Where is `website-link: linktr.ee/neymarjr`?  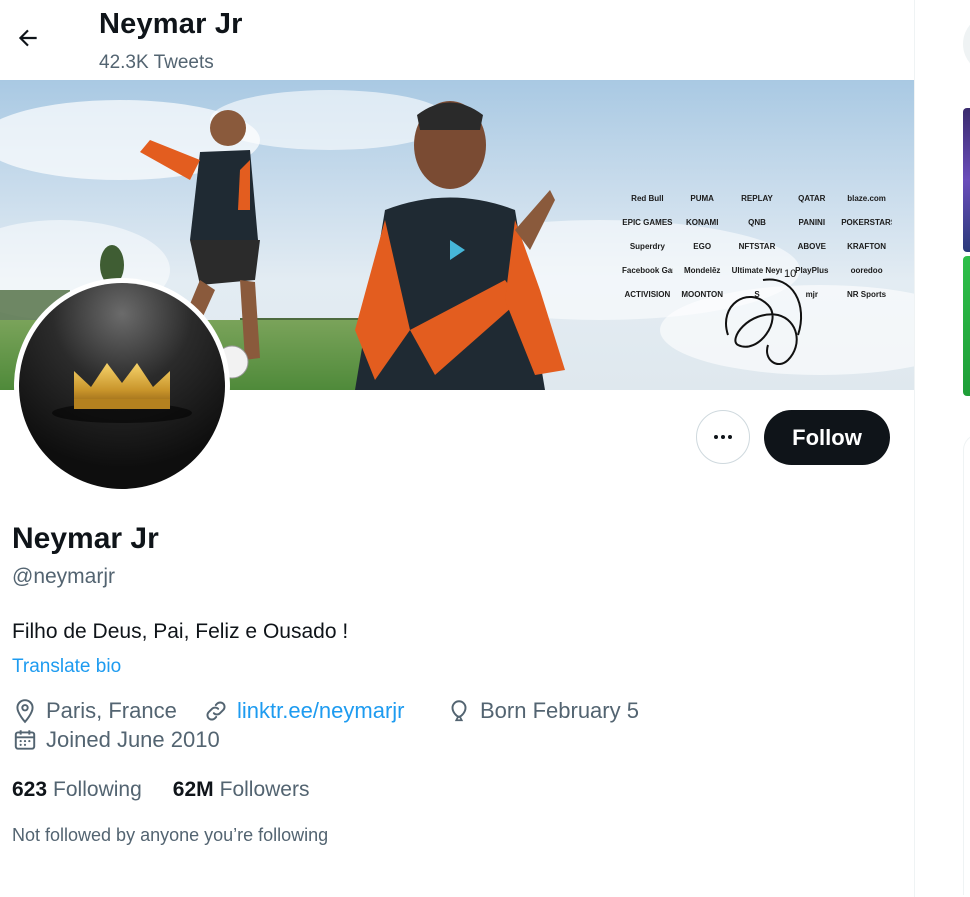
website-link: linktr.ee/neymarjr is located at coordinates (321, 711).